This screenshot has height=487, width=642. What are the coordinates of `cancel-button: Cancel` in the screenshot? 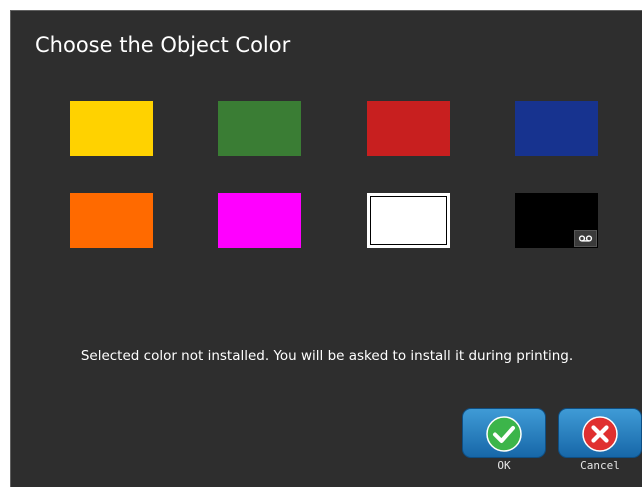 It's located at (600, 440).